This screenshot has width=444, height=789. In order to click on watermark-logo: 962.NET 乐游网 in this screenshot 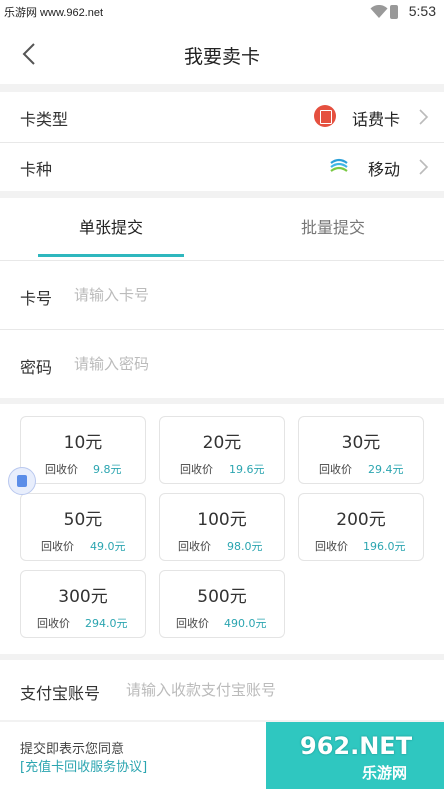, I will do `click(370, 757)`.